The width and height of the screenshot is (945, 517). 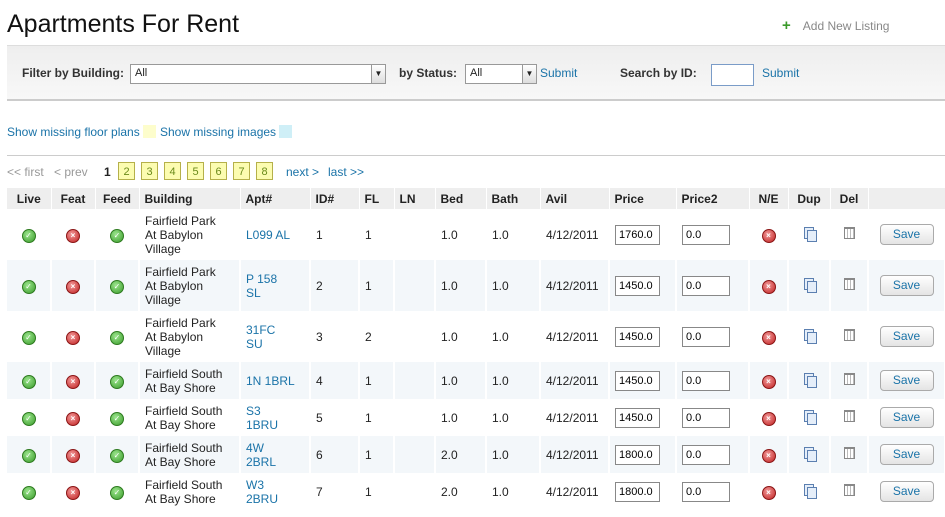 What do you see at coordinates (277, 485) in the screenshot?
I see `apt-link: W3` at bounding box center [277, 485].